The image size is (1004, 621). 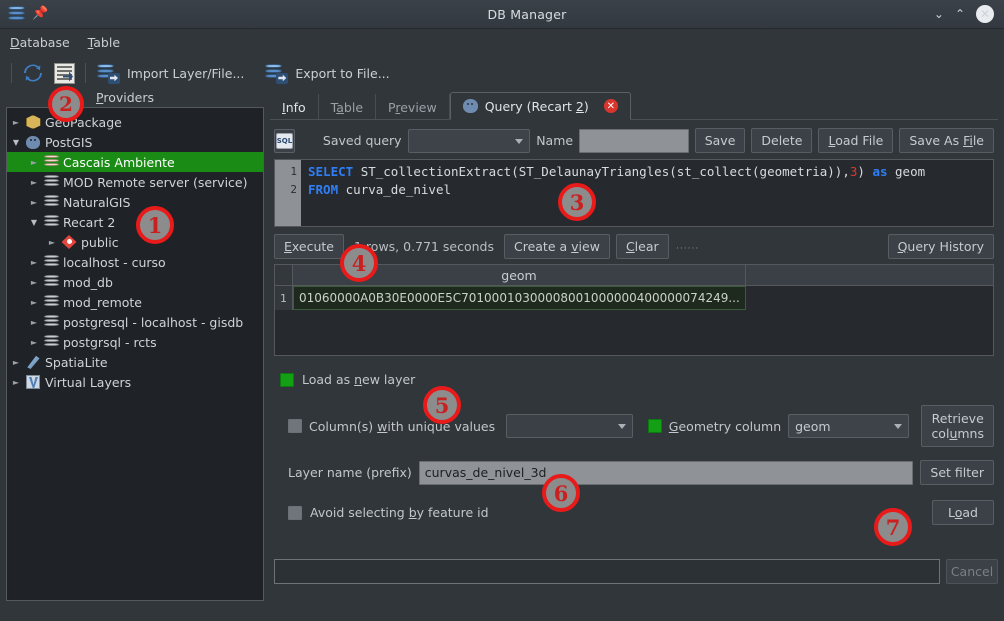 What do you see at coordinates (856, 140) in the screenshot?
I see `load-file-button: Load File` at bounding box center [856, 140].